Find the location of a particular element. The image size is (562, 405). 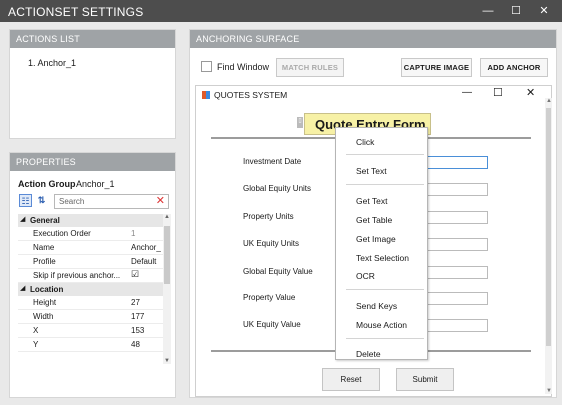

clear-search-icon: ✕ is located at coordinates (160, 201).